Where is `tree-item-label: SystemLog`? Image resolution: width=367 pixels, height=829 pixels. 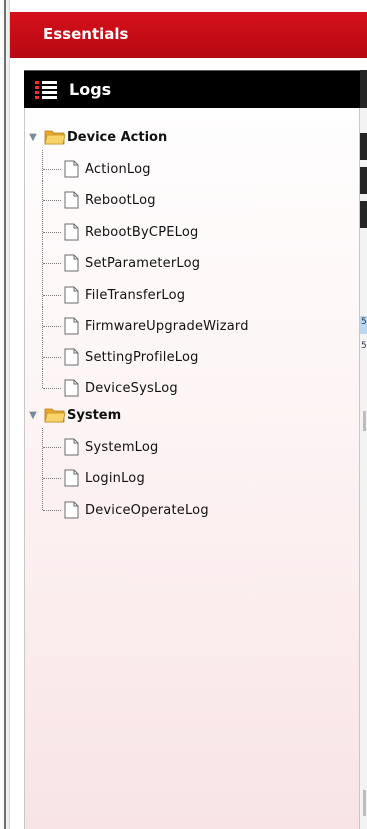 tree-item-label: SystemLog is located at coordinates (122, 447).